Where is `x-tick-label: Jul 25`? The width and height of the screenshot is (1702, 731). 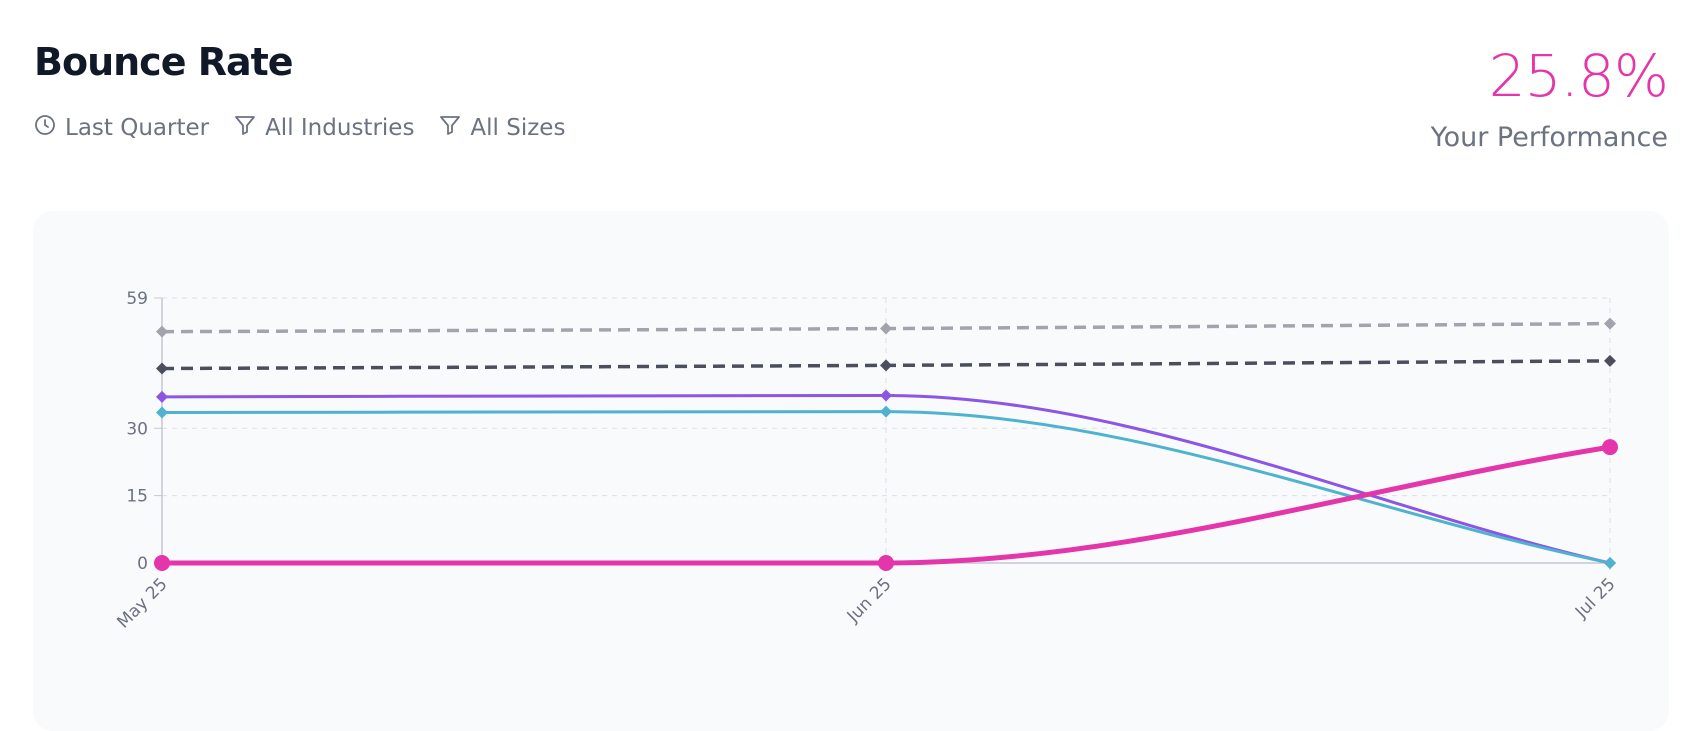 x-tick-label: Jul 25 is located at coordinates (1595, 598).